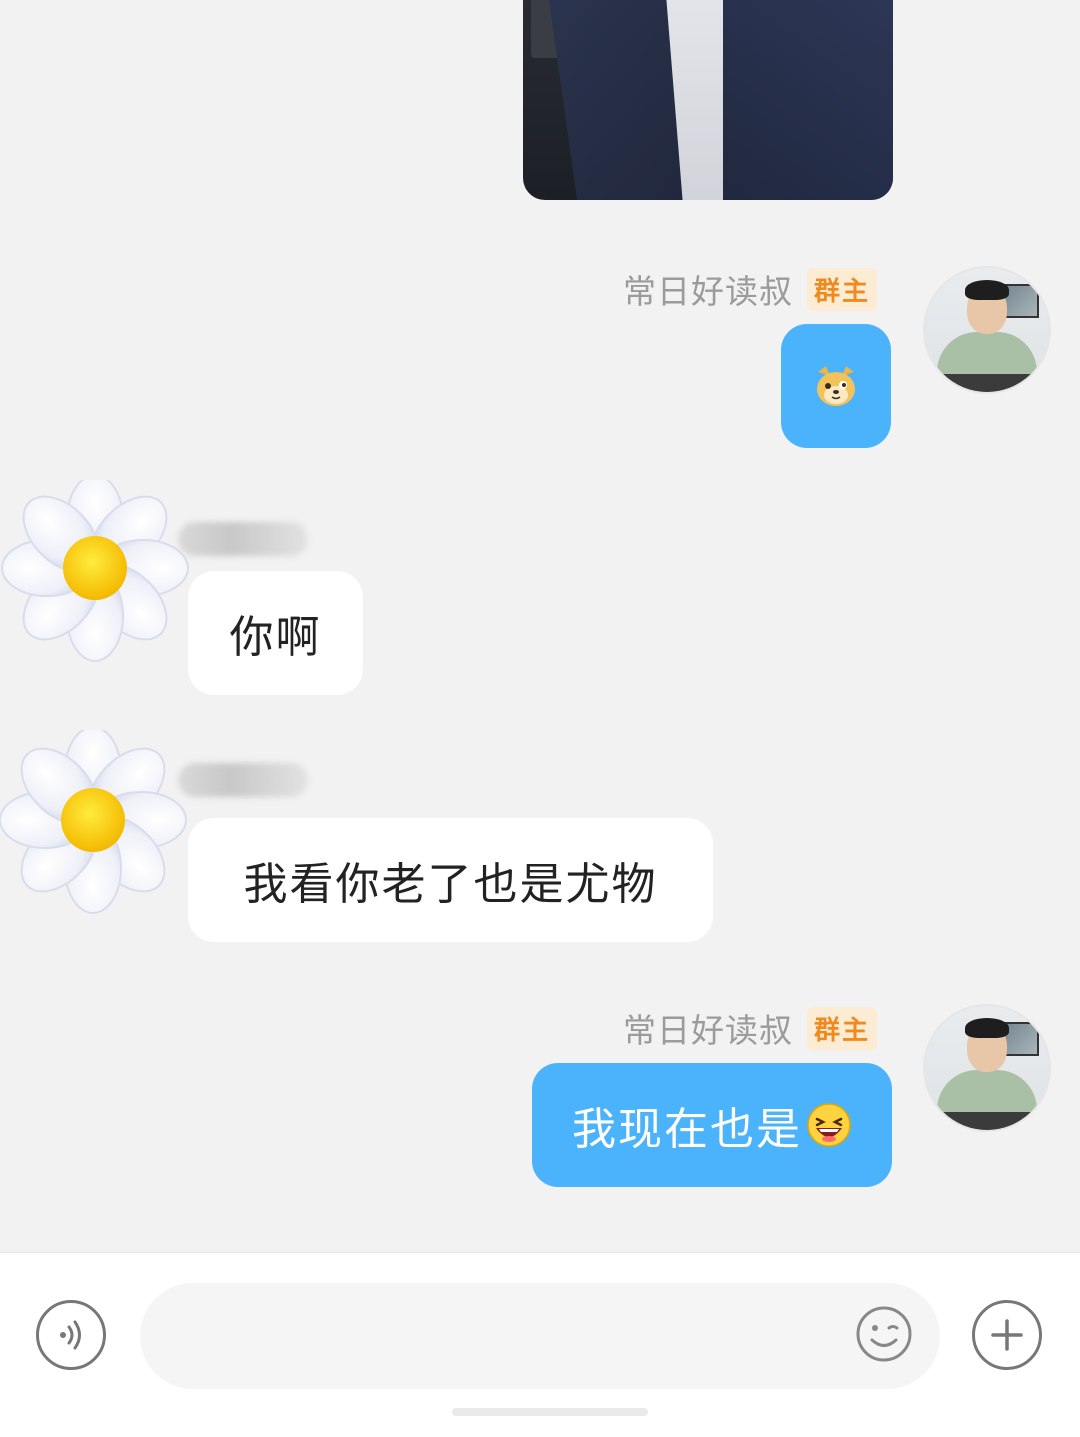 This screenshot has width=1080, height=1437. Describe the element at coordinates (550, 1412) in the screenshot. I see `home-indicator` at that location.